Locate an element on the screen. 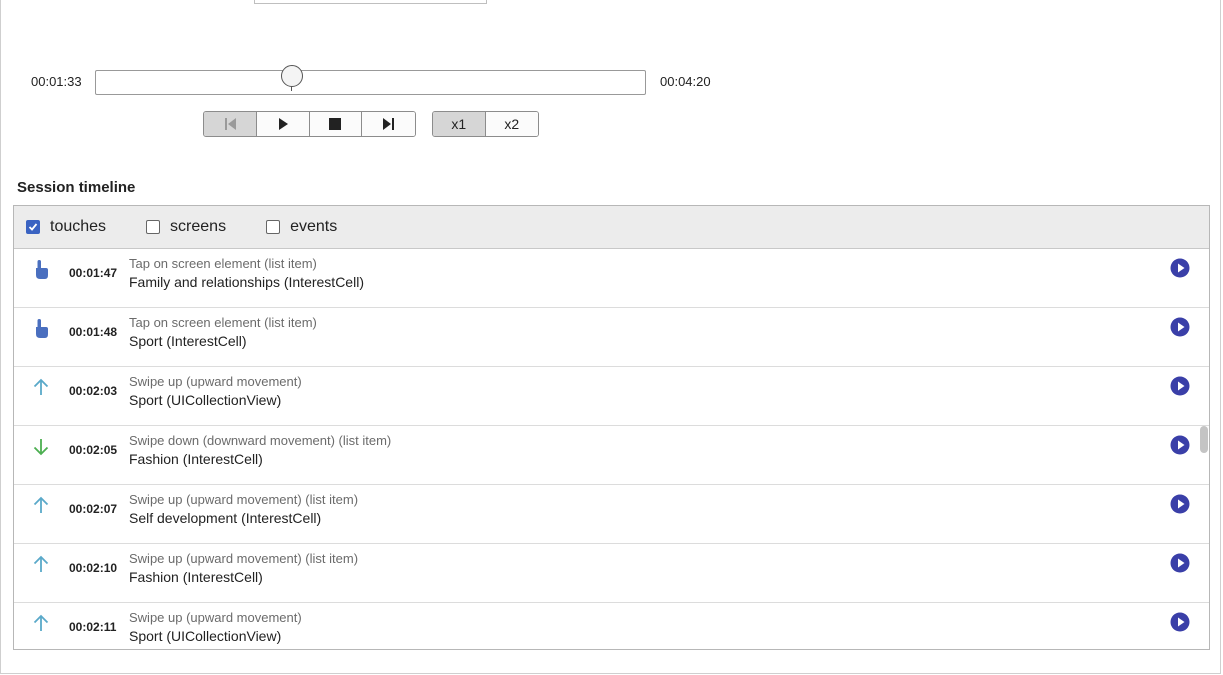 This screenshot has width=1223, height=675. play-button is located at coordinates (283, 124).